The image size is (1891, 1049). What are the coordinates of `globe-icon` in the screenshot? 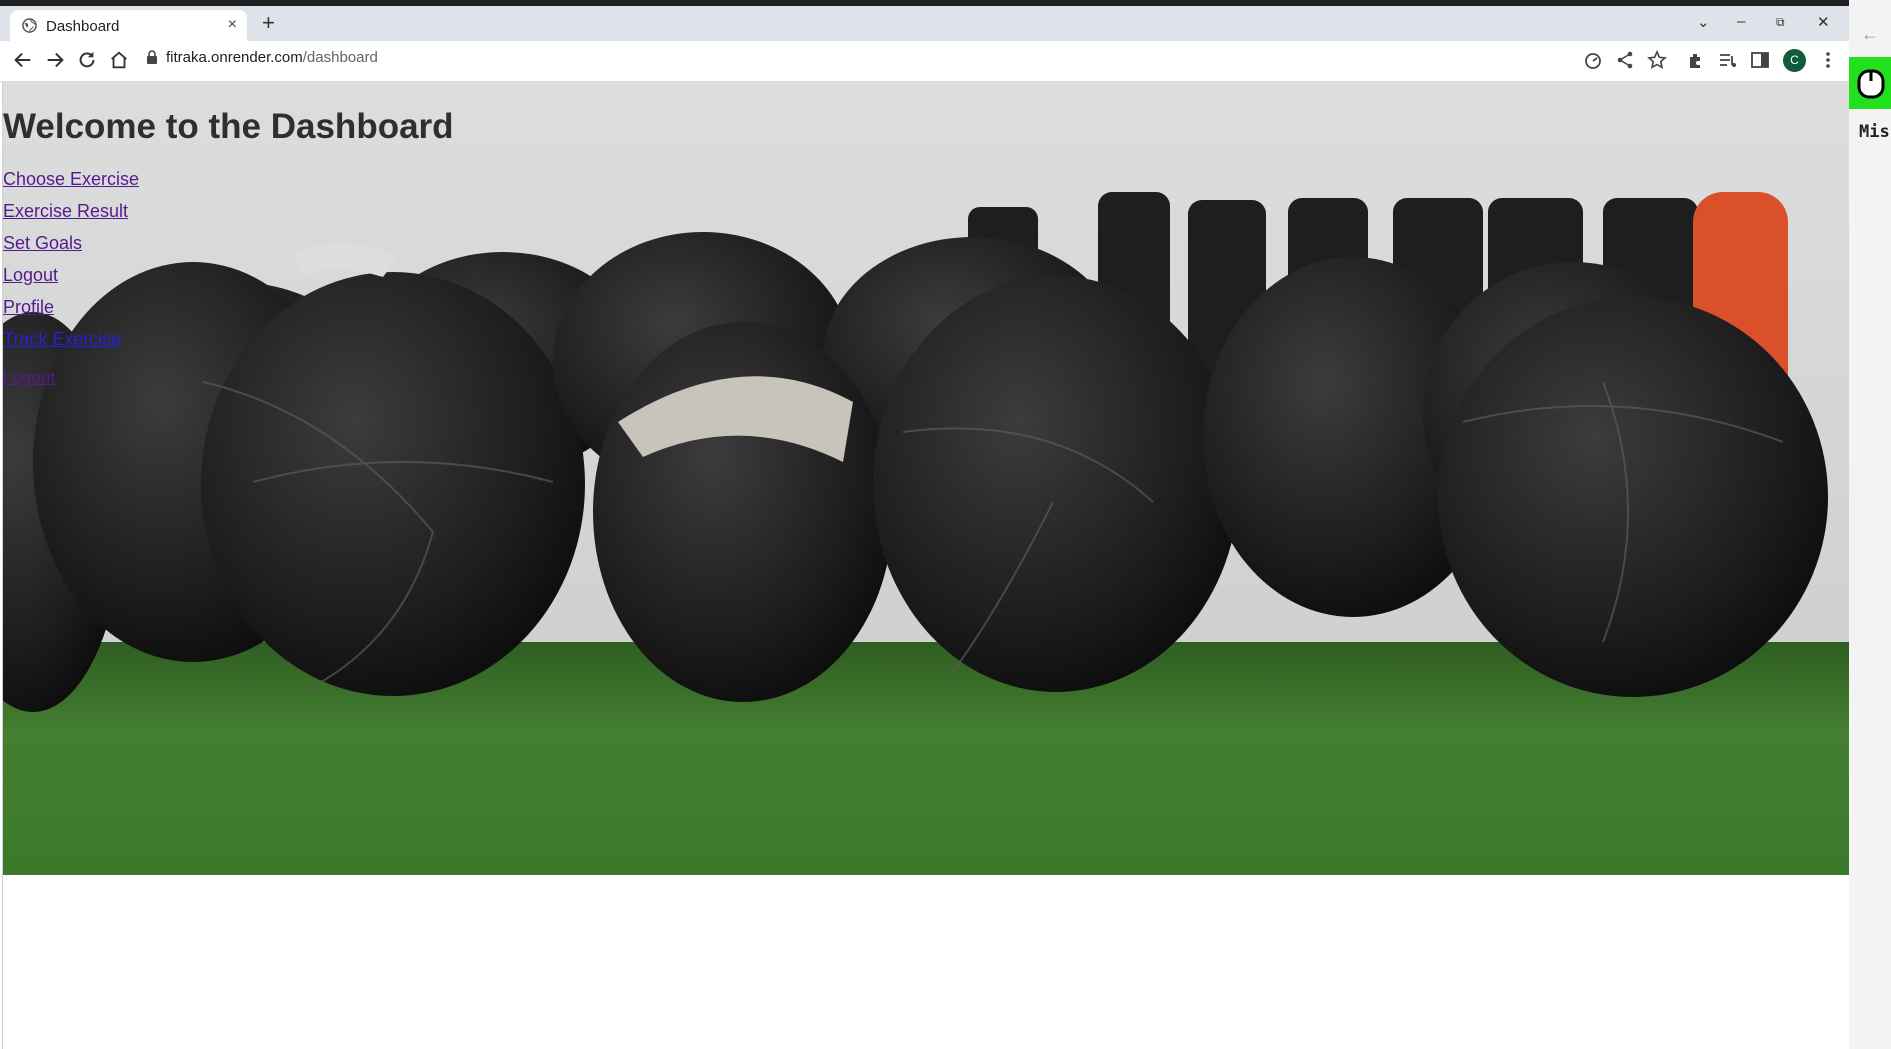 It's located at (29, 25).